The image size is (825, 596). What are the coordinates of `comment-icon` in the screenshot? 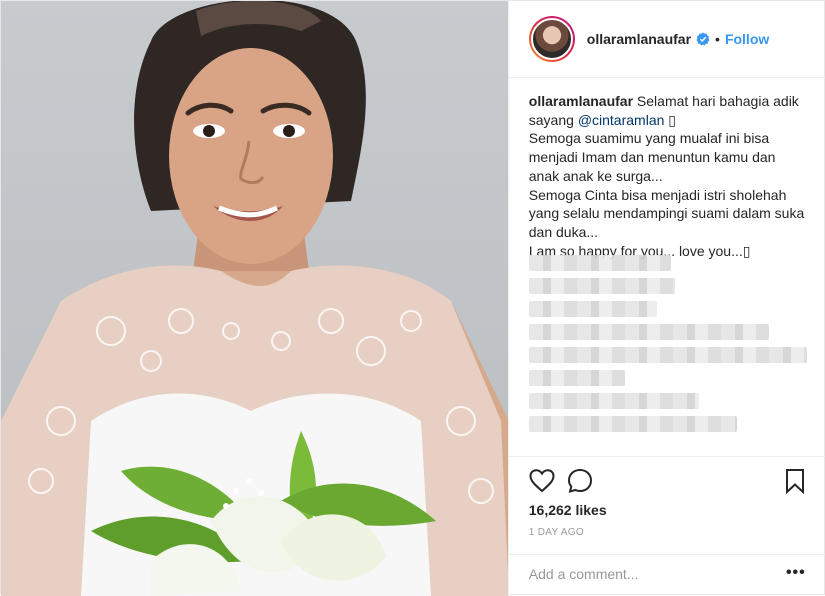 It's located at (580, 481).